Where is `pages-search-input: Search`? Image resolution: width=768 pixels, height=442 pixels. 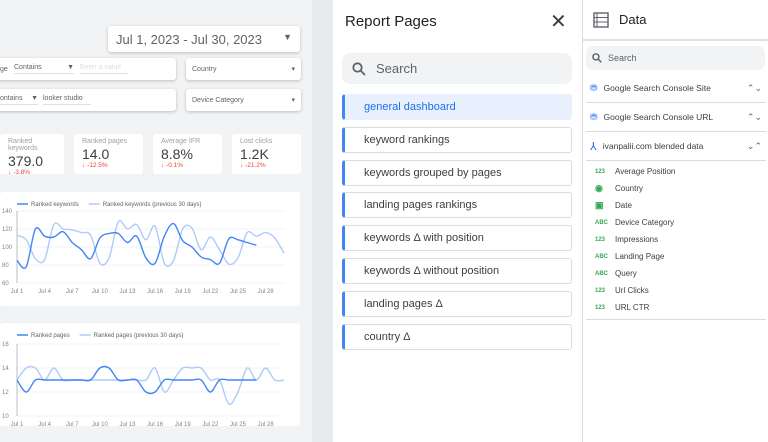 pages-search-input: Search is located at coordinates (457, 68).